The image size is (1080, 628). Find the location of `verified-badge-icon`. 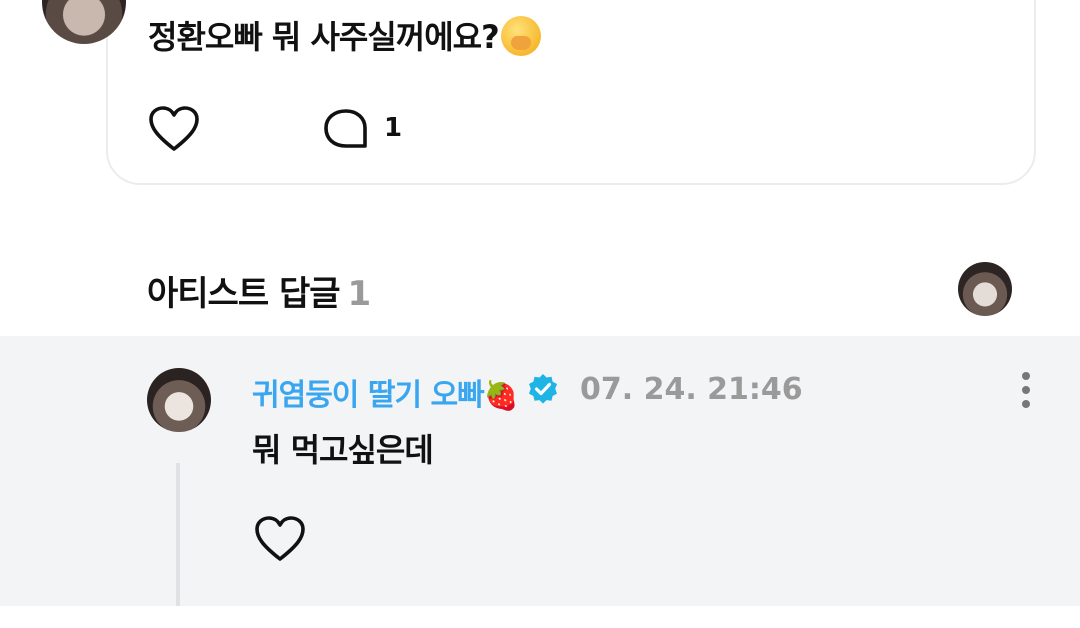

verified-badge-icon is located at coordinates (543, 389).